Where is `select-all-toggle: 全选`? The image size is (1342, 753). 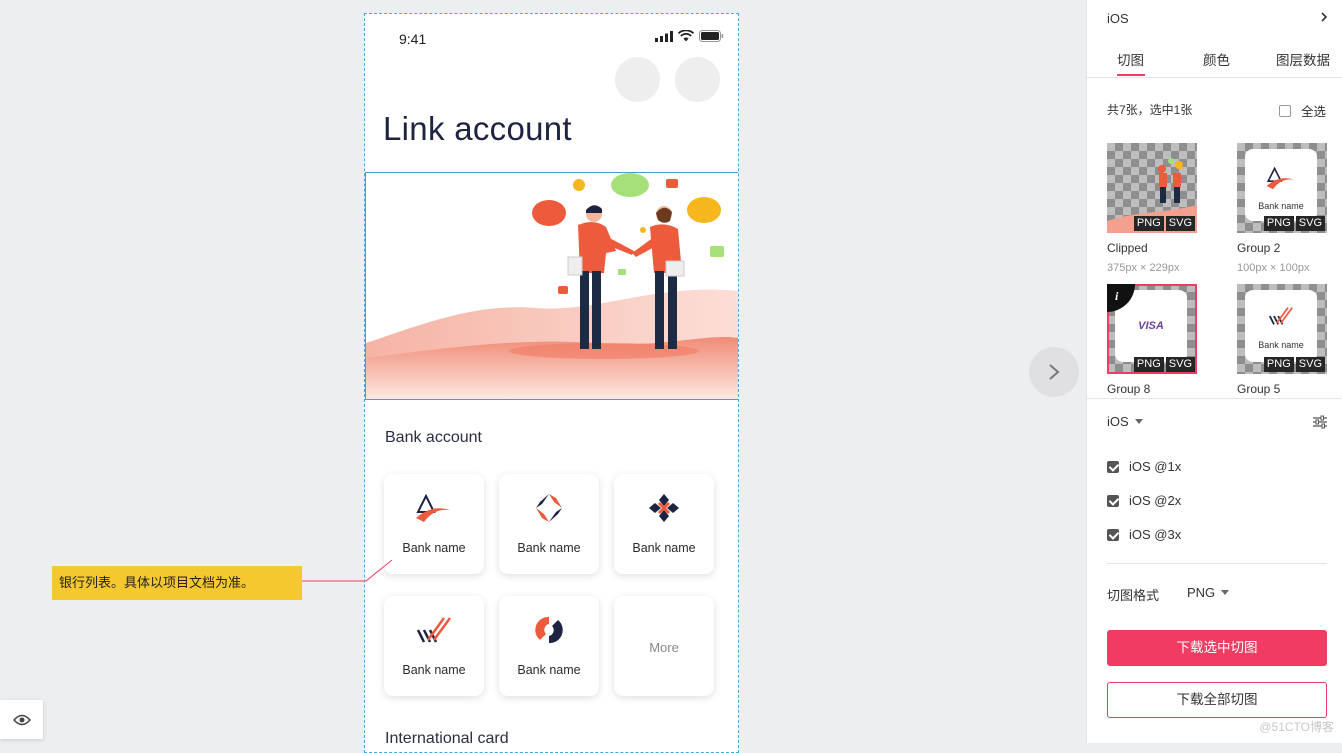 select-all-toggle: 全选 is located at coordinates (1302, 110).